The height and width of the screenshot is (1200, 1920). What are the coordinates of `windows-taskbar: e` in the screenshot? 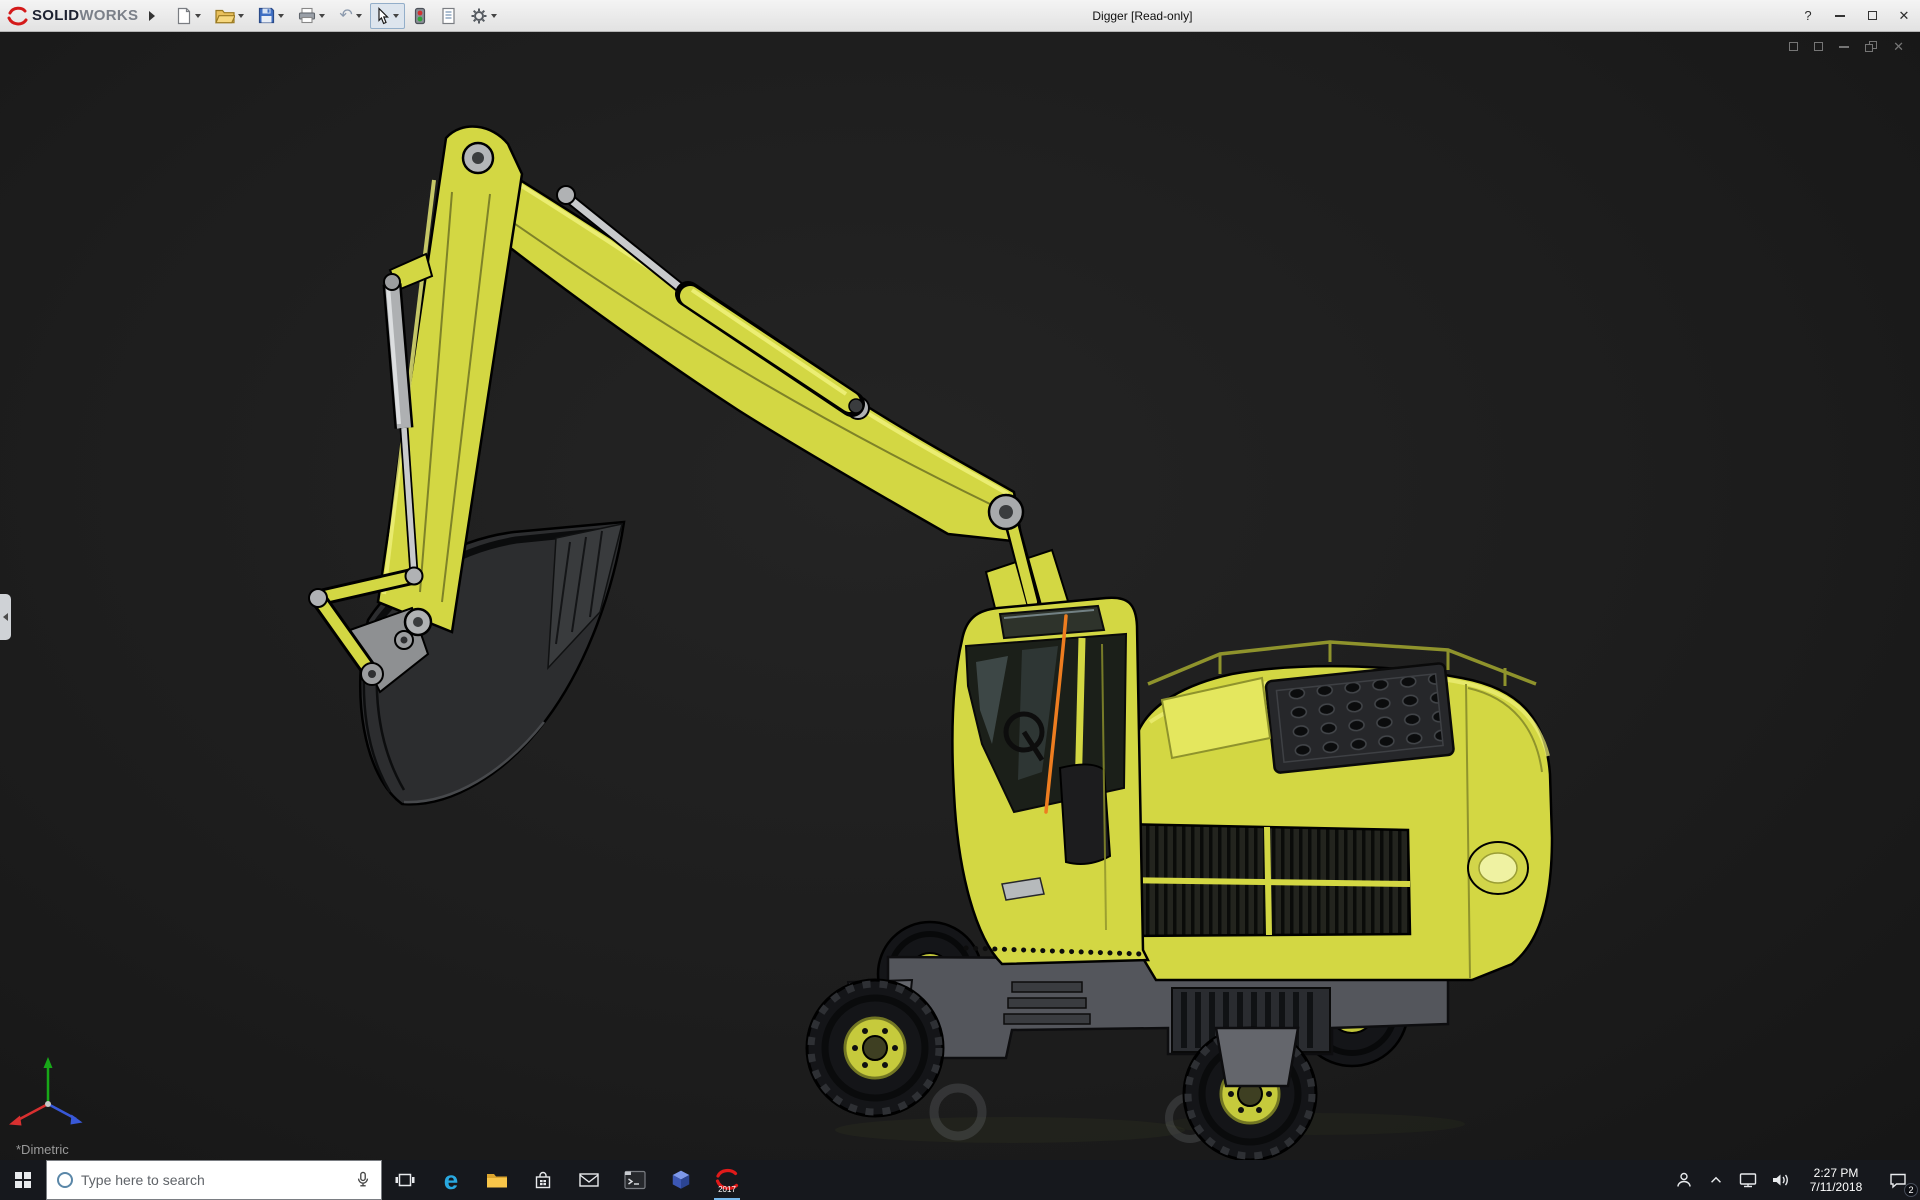 It's located at (960, 1180).